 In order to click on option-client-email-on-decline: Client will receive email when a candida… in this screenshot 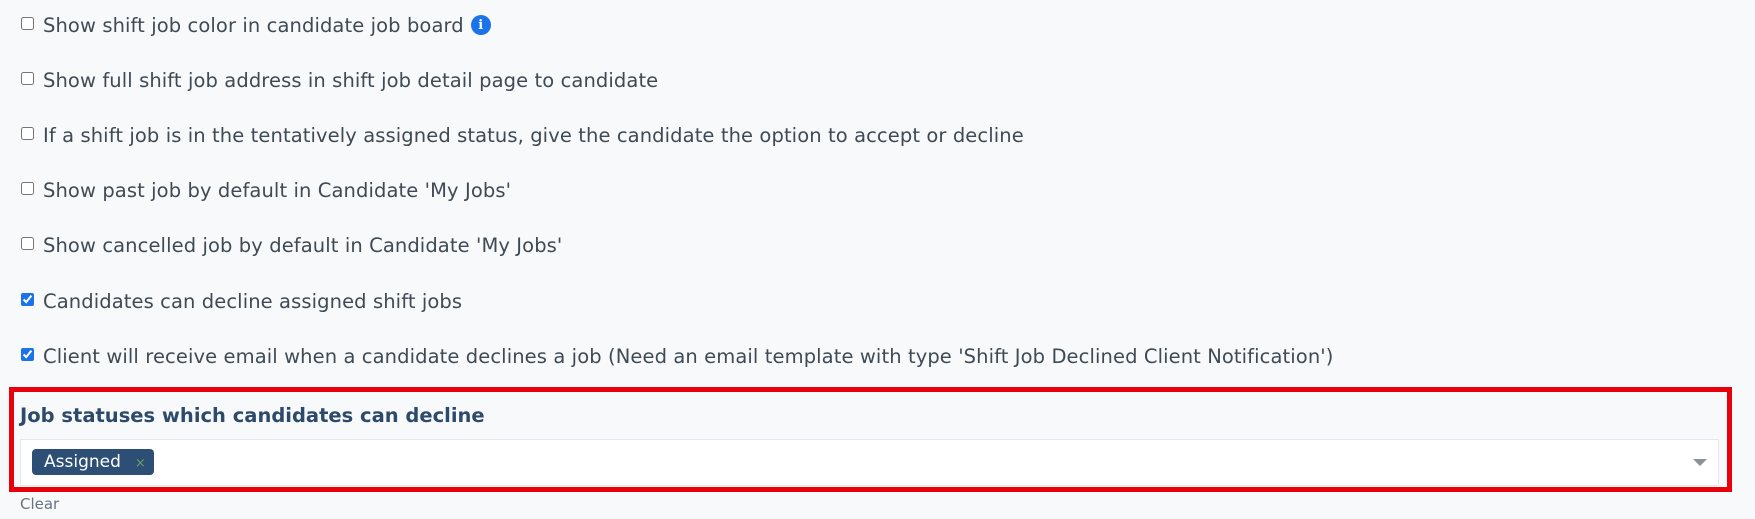, I will do `click(677, 356)`.